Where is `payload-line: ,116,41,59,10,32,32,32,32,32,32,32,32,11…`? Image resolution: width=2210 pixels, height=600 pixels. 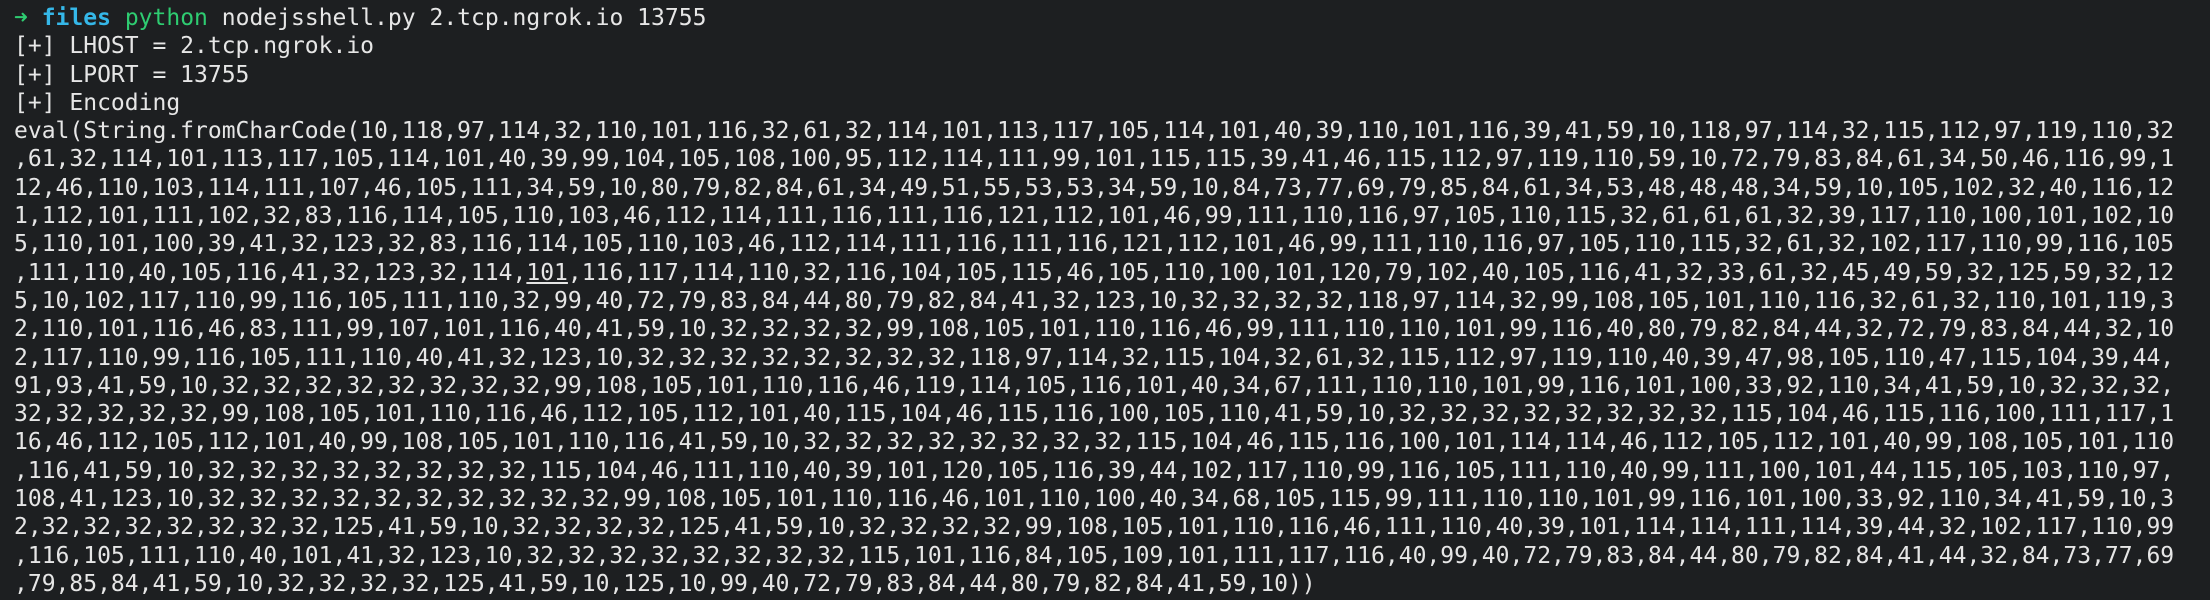 payload-line: ,116,41,59,10,32,32,32,32,32,32,32,32,11… is located at coordinates (1094, 470).